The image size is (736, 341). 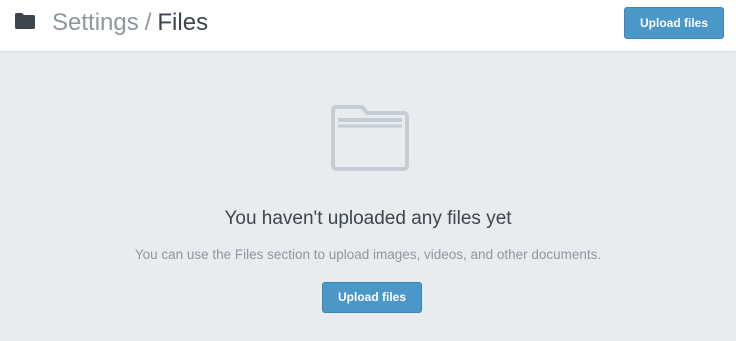 What do you see at coordinates (370, 138) in the screenshot?
I see `folder-outline-icon` at bounding box center [370, 138].